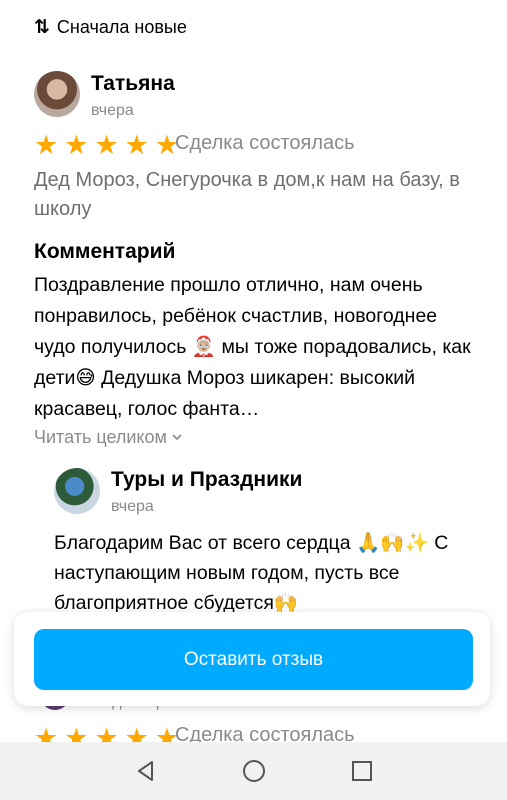 This screenshot has width=507, height=800. Describe the element at coordinates (105, 251) in the screenshot. I see `comment-title: Комментарий` at that location.